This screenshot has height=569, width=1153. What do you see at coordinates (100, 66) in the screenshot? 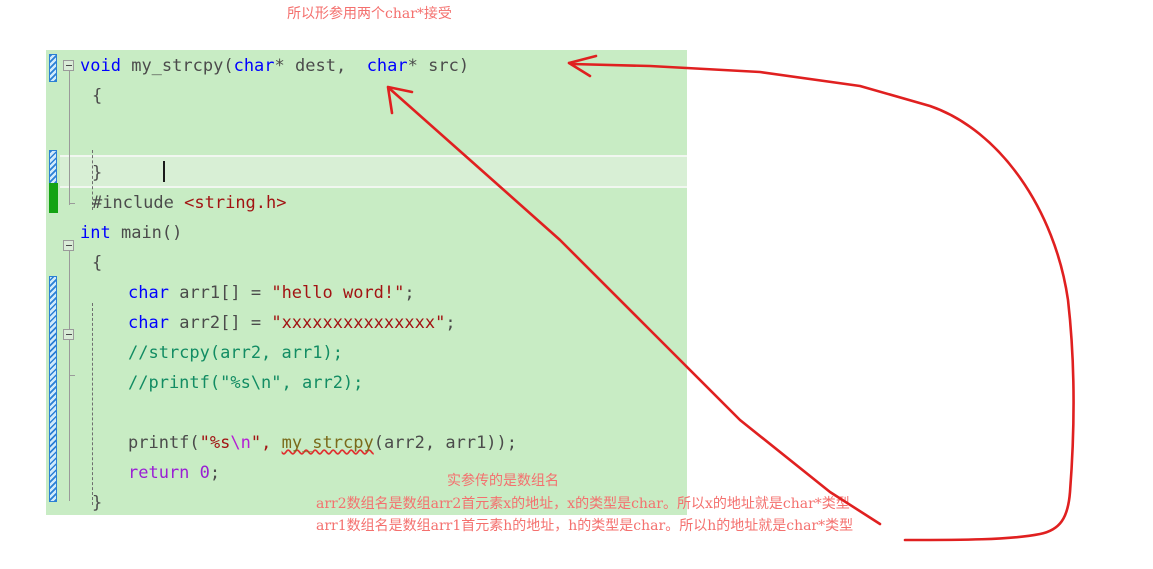
I see `token-keyword-void: void` at bounding box center [100, 66].